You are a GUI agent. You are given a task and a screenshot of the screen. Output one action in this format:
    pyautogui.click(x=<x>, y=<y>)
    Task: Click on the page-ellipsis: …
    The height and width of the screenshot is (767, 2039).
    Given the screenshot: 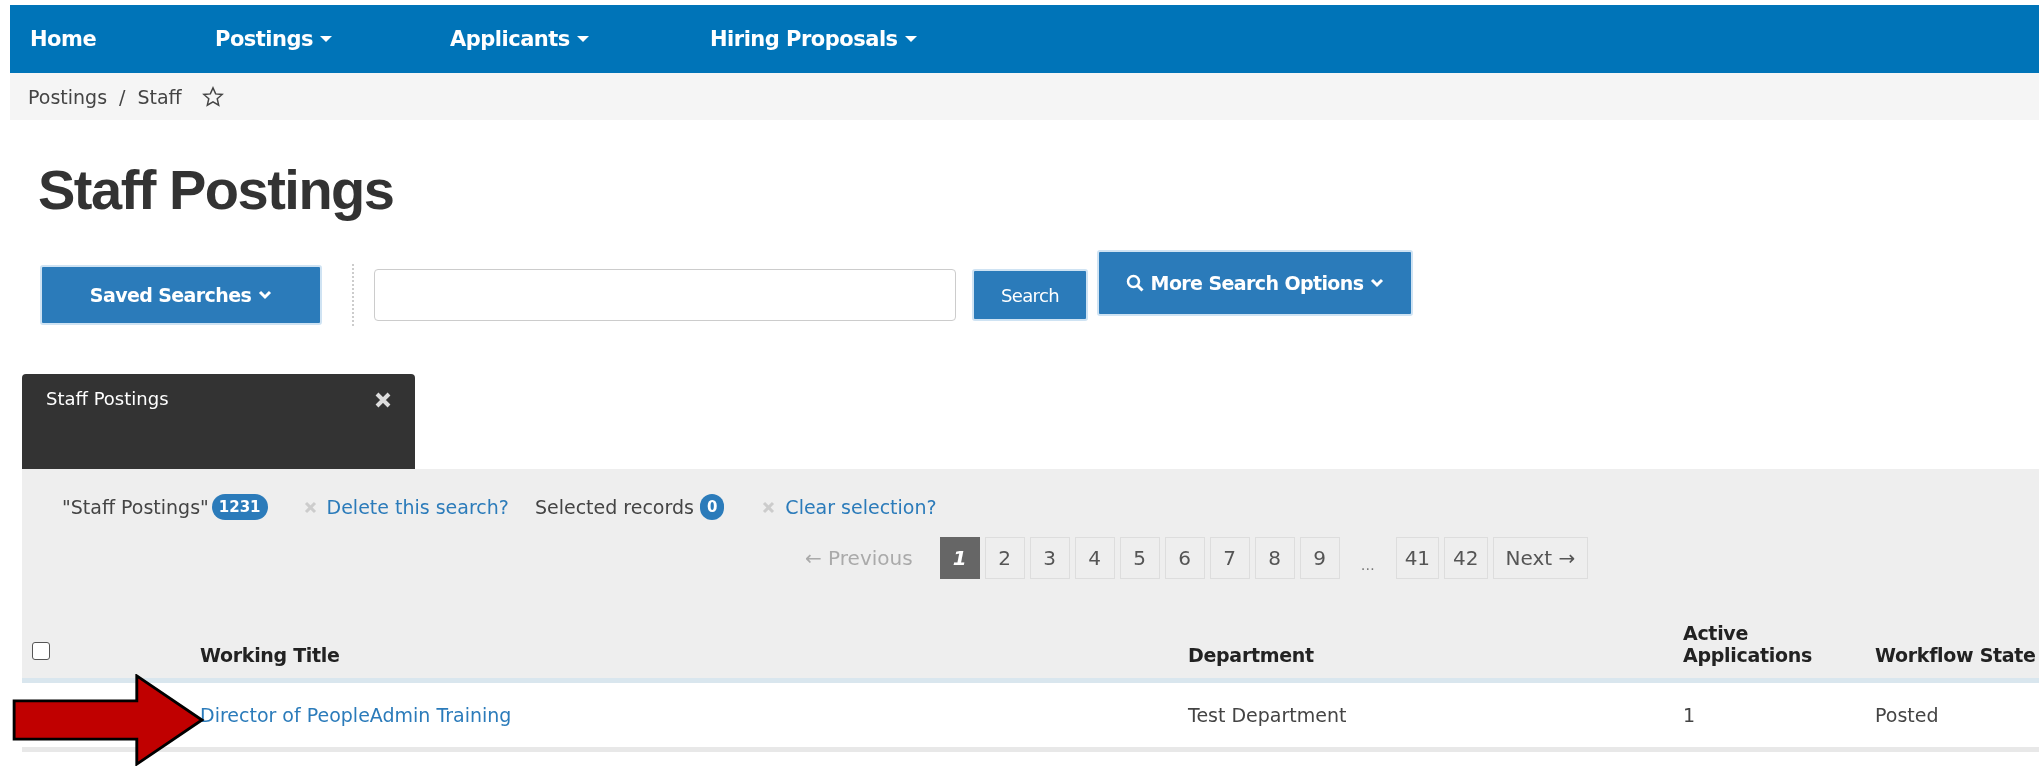 What is the action you would take?
    pyautogui.click(x=1367, y=565)
    